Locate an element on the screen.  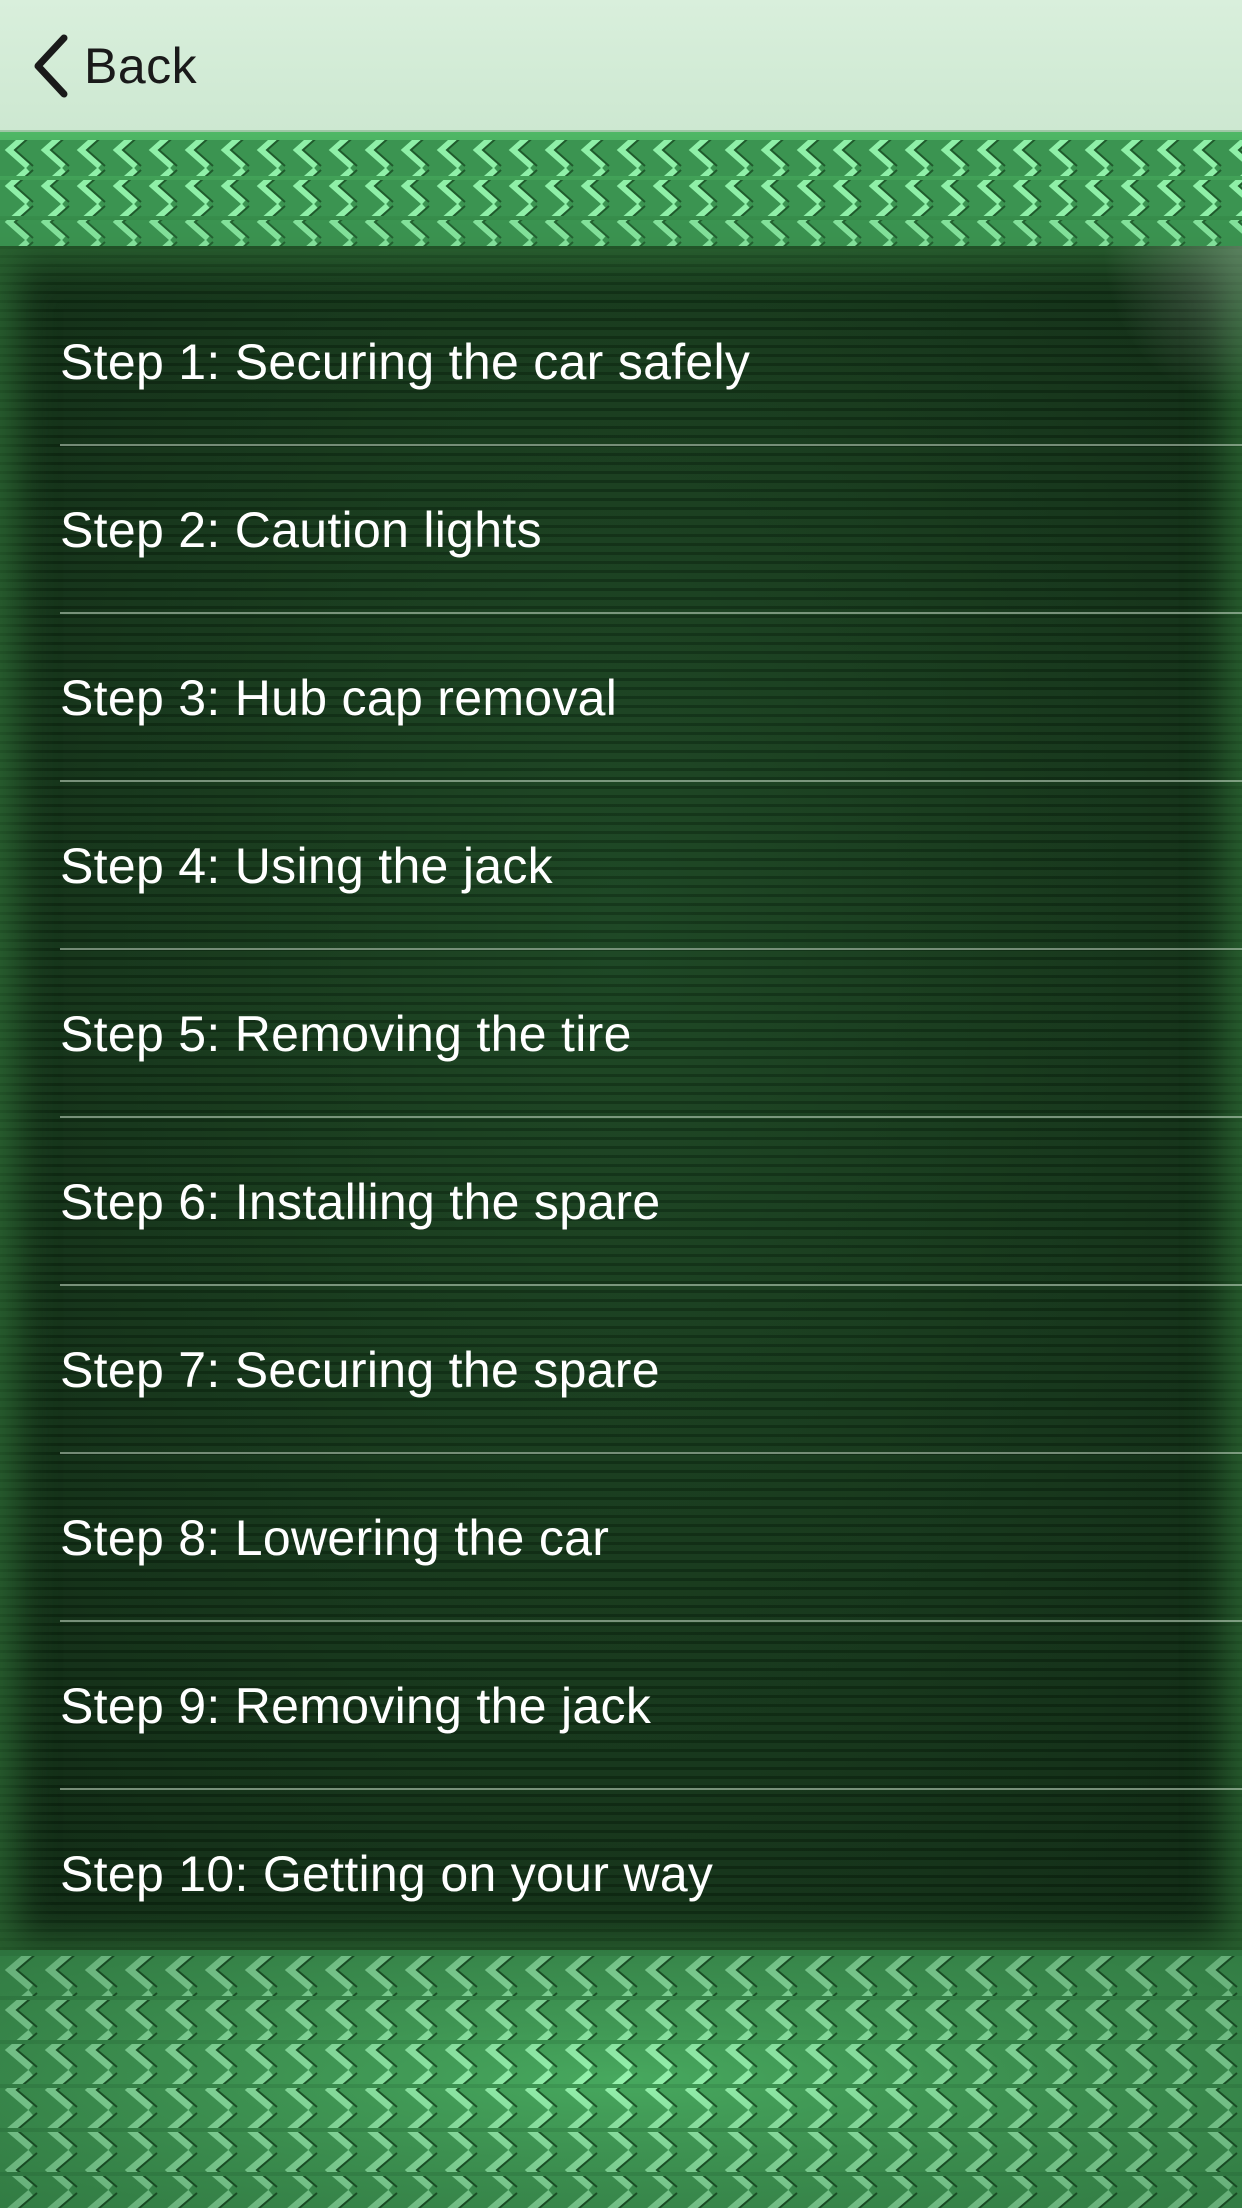
list-item: Step 7: Securing the spare is located at coordinates (621, 1370).